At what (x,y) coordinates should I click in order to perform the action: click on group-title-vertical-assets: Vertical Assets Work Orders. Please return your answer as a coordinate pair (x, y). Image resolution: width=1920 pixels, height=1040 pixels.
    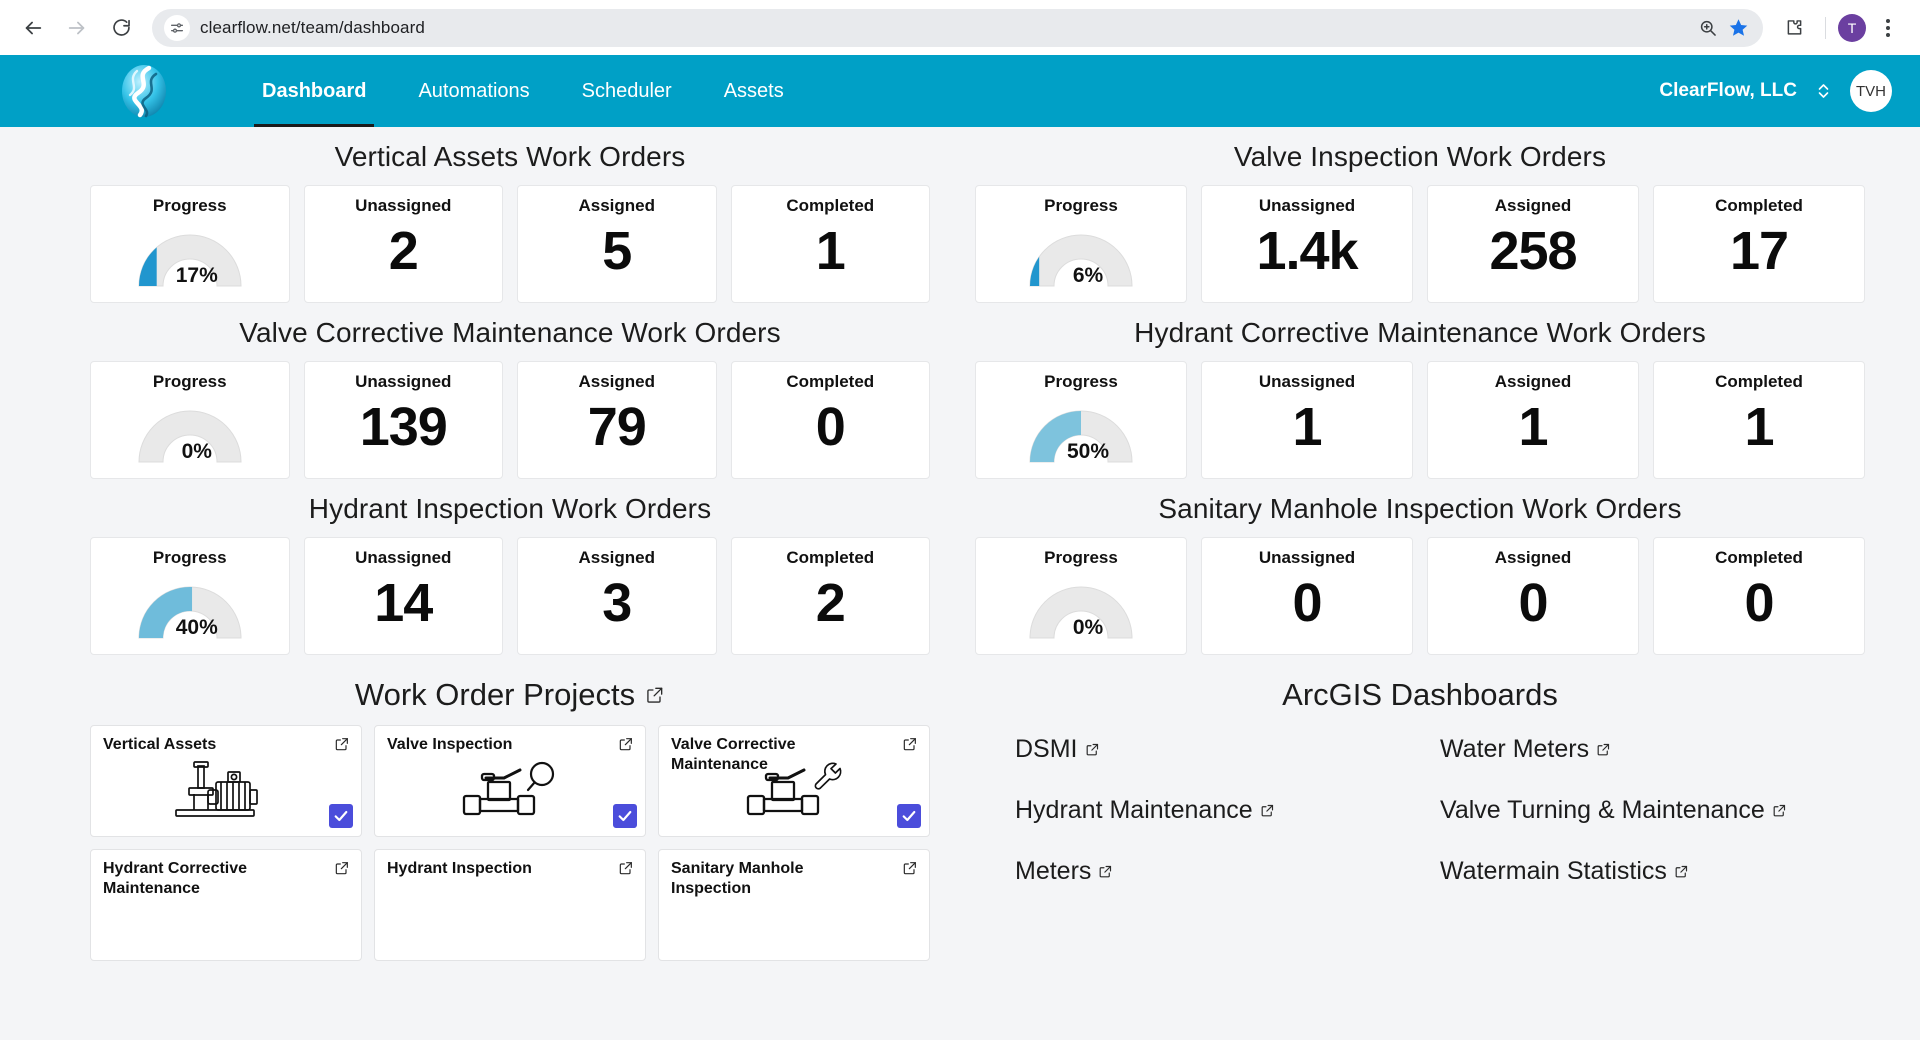
    Looking at the image, I should click on (510, 156).